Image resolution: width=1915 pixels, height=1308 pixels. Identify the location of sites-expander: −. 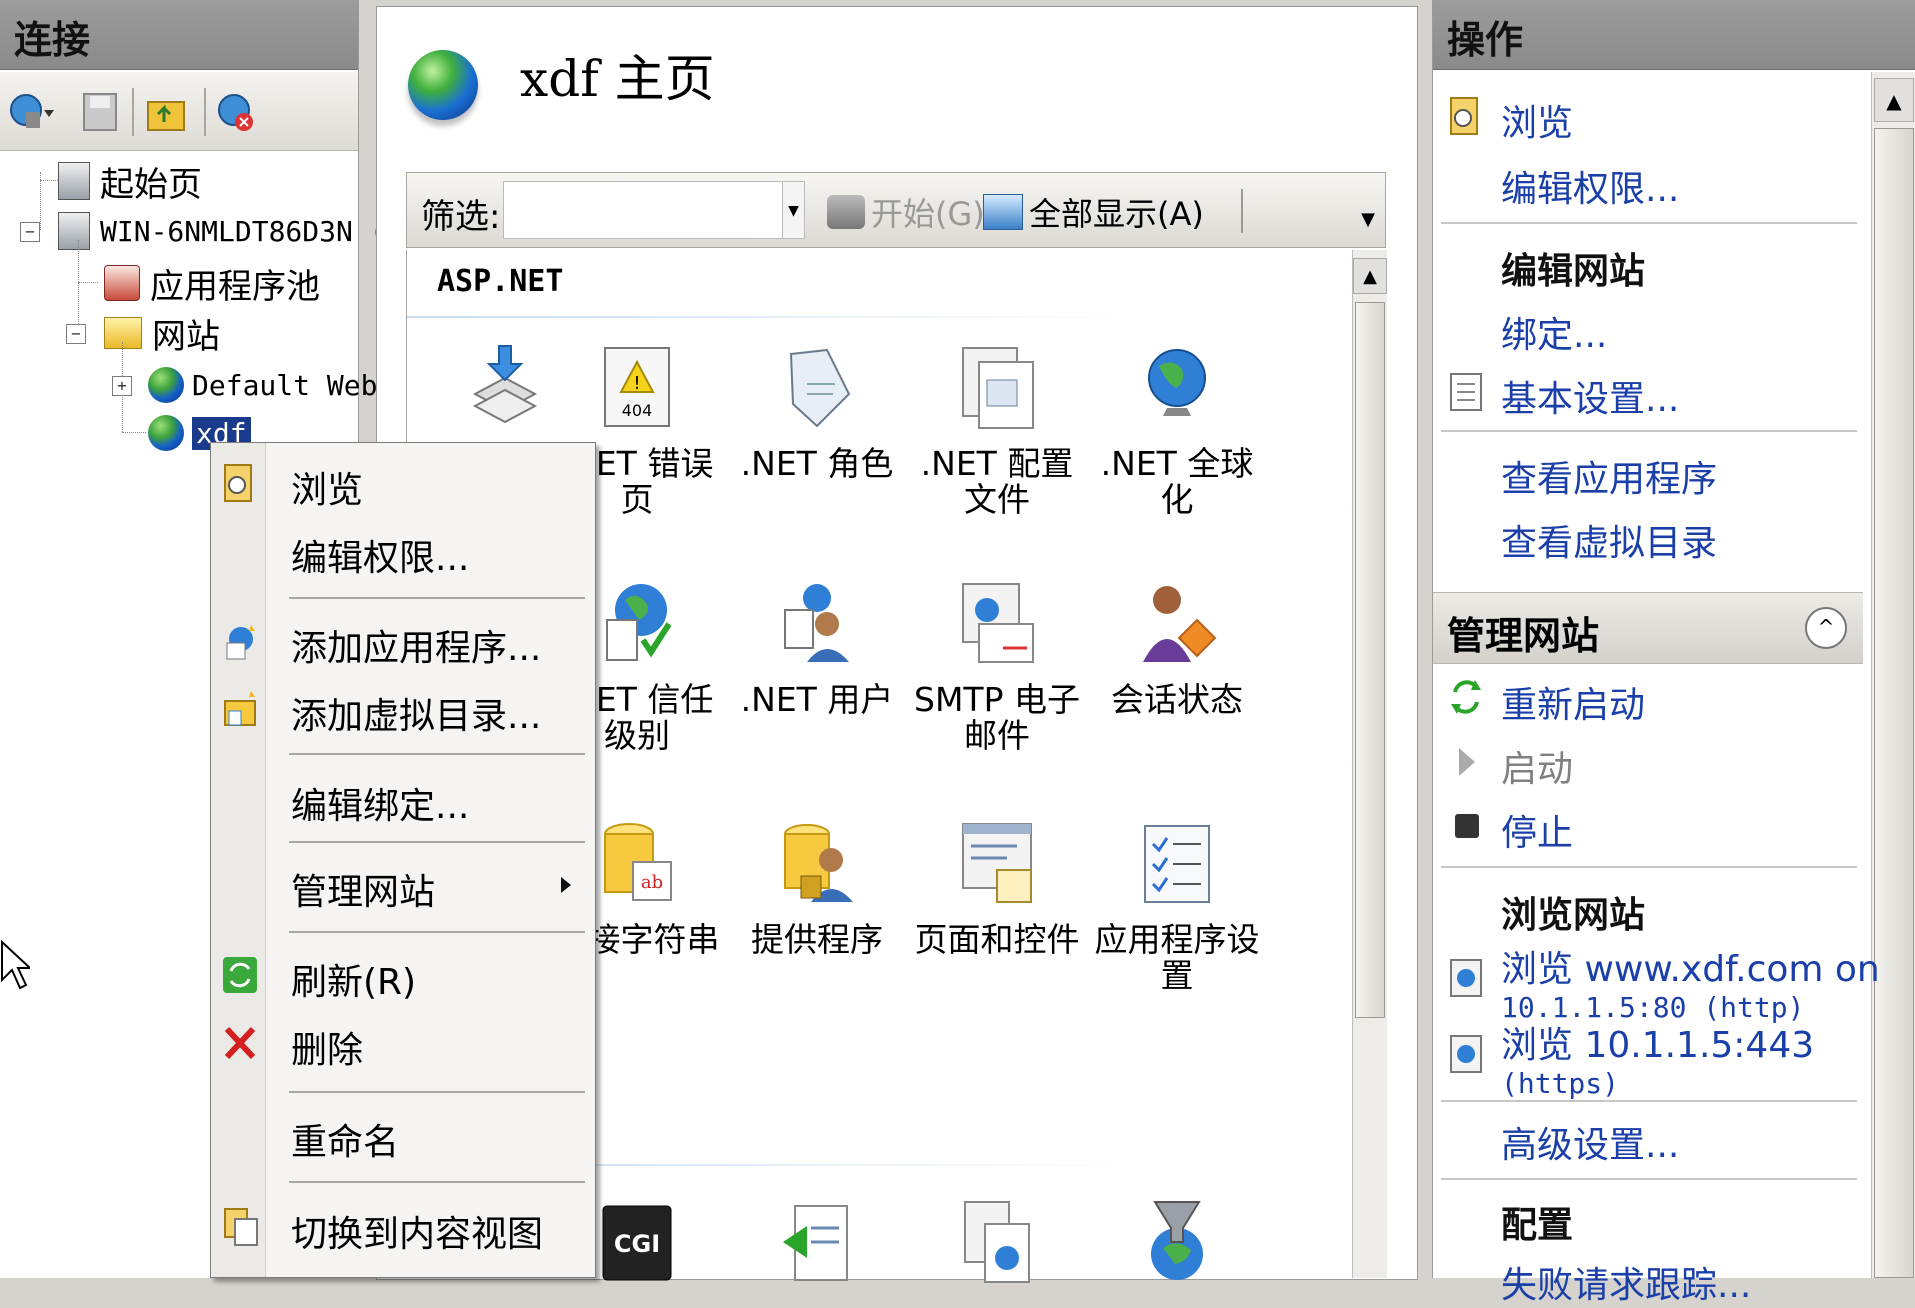
(76, 334).